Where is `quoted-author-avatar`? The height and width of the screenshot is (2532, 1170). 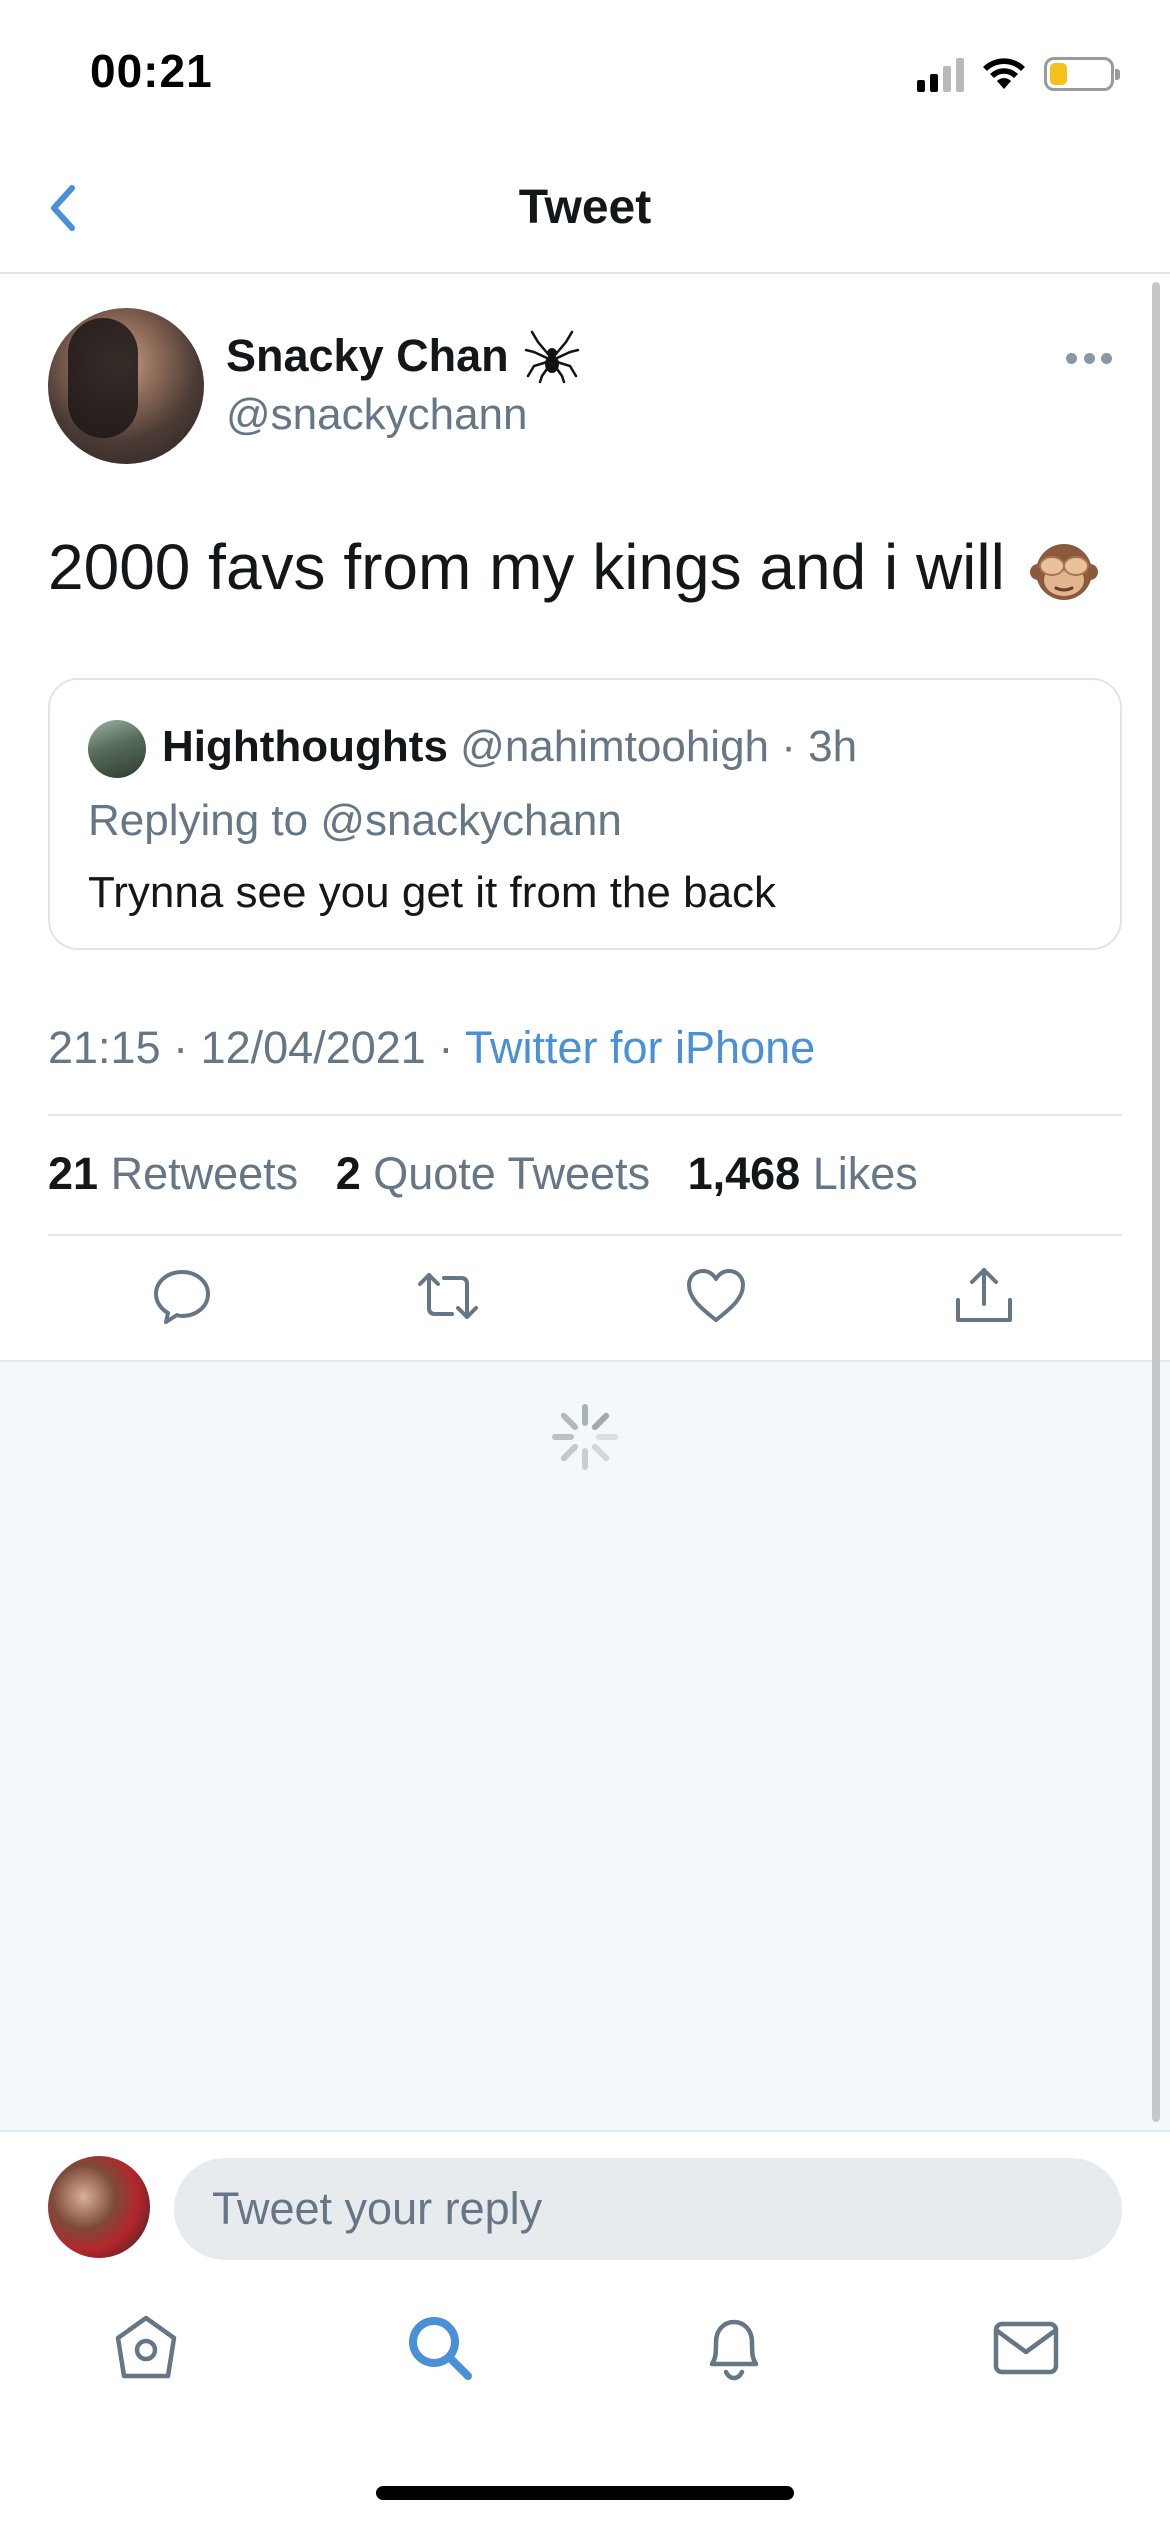 quoted-author-avatar is located at coordinates (117, 749).